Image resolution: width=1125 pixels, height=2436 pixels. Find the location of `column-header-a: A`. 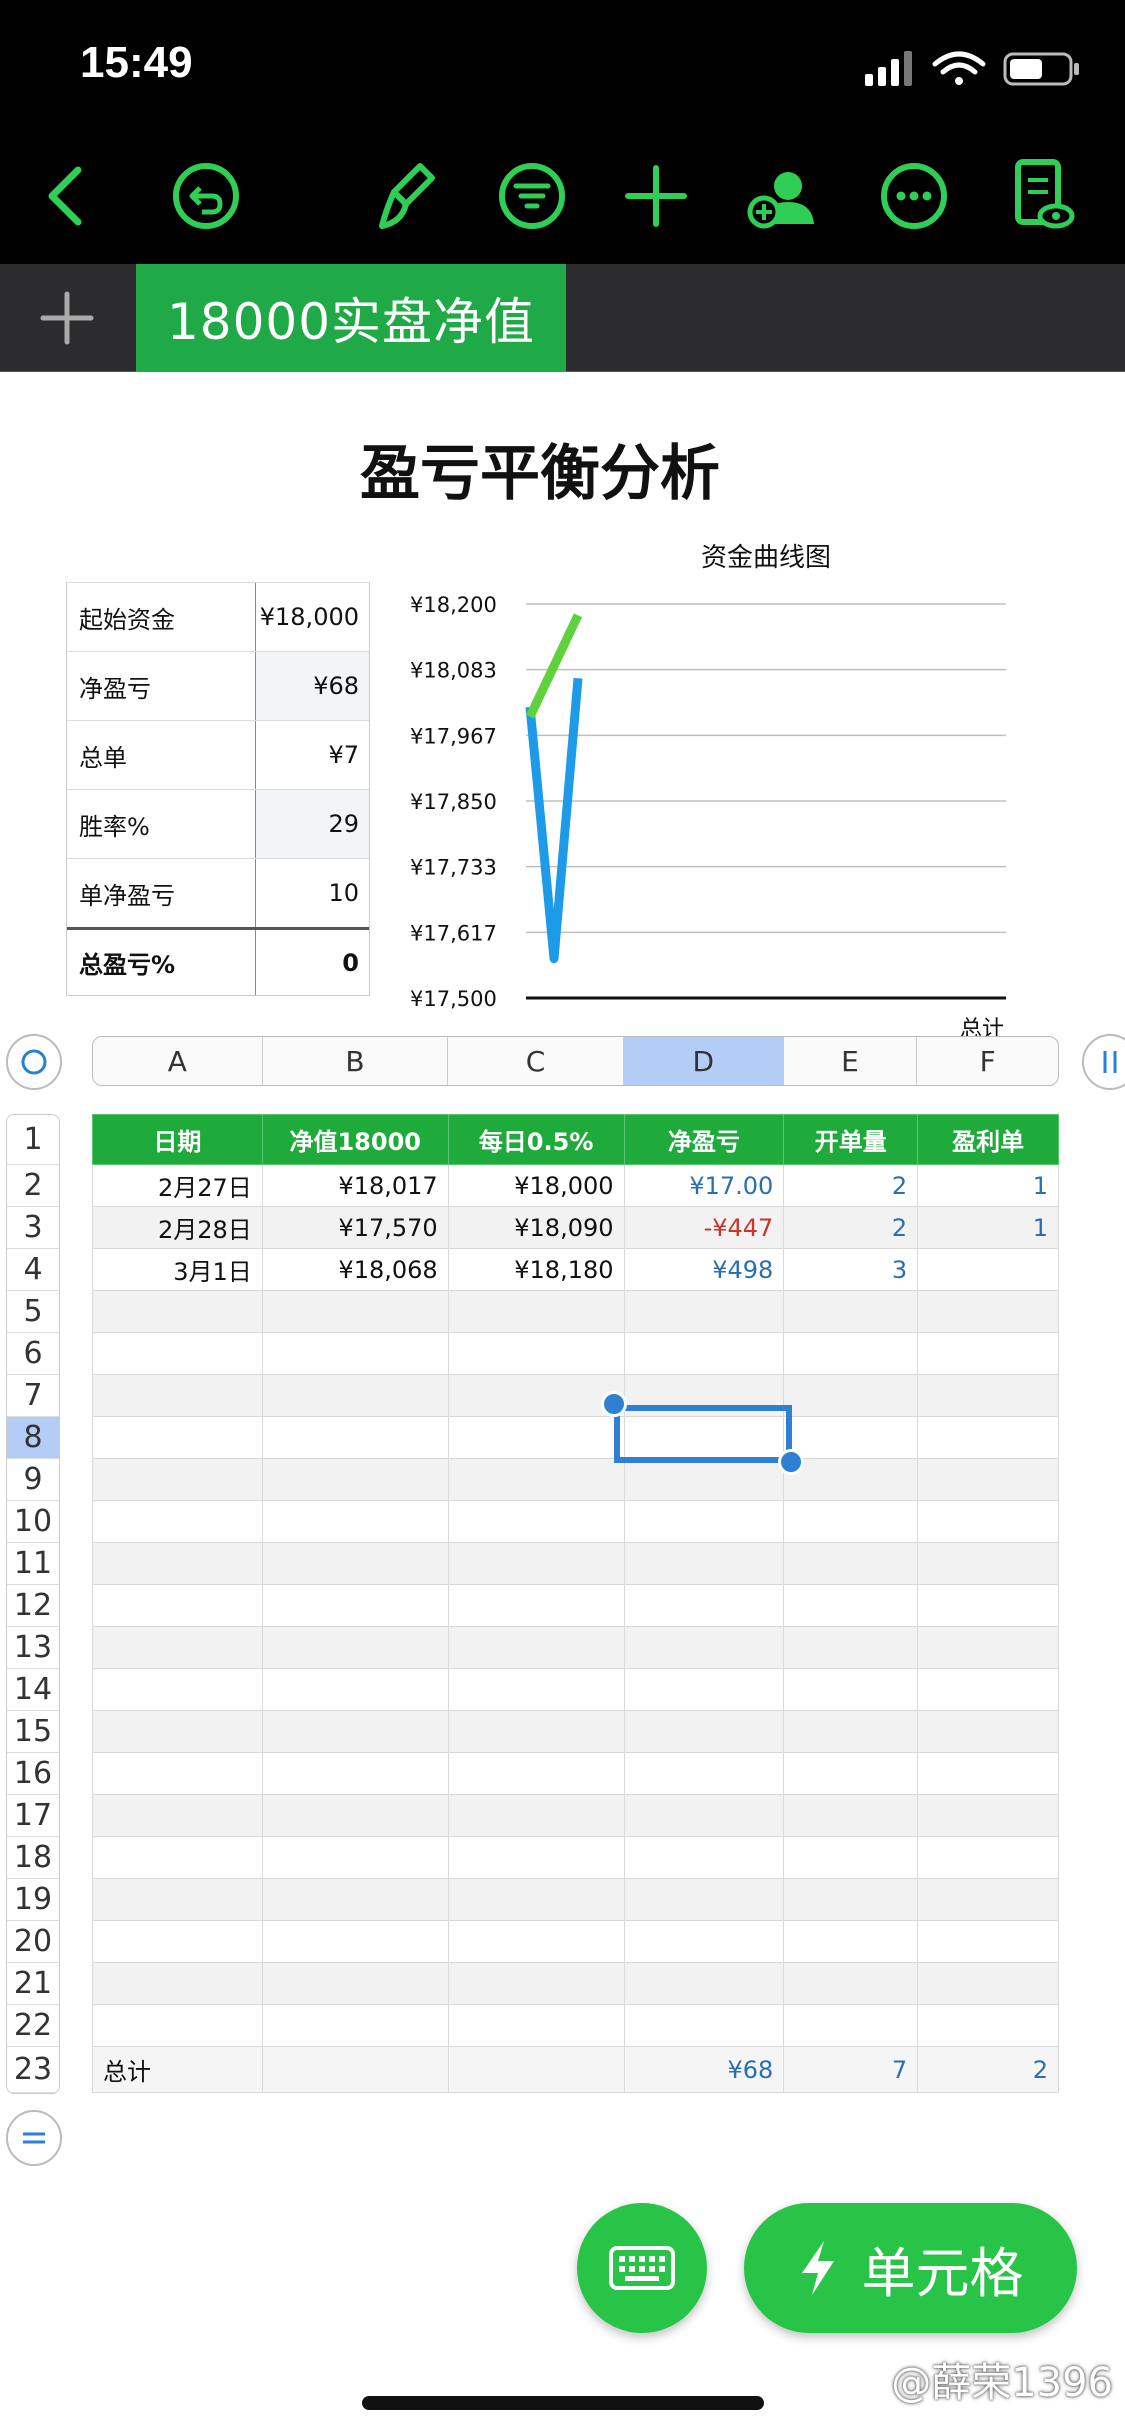

column-header-a: A is located at coordinates (178, 1061).